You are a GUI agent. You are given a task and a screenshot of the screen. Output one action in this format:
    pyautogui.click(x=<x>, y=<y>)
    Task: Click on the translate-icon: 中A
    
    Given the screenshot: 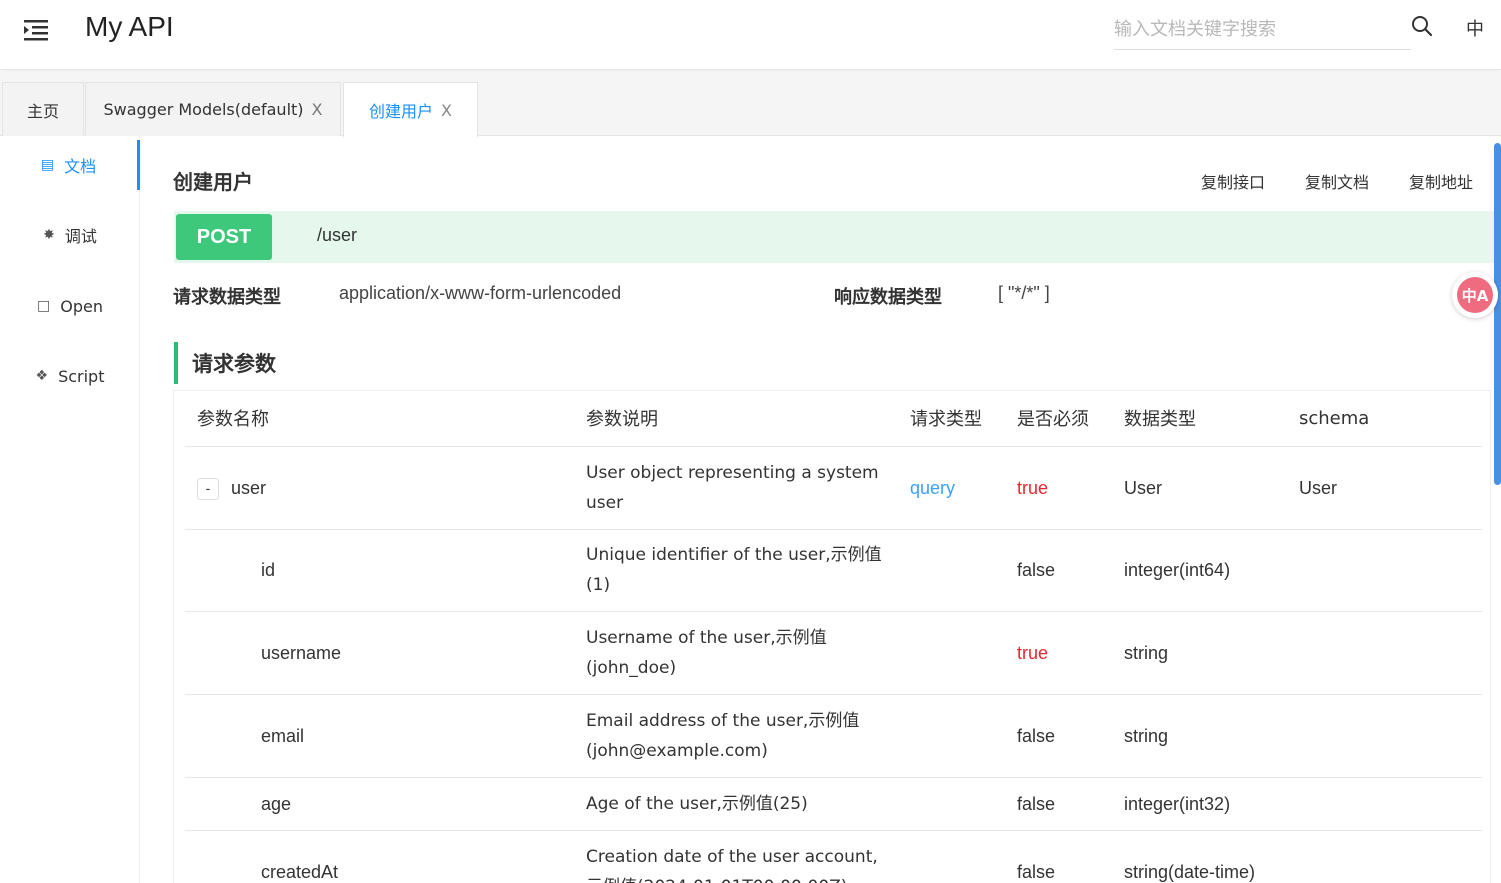 What is the action you would take?
    pyautogui.click(x=1475, y=295)
    